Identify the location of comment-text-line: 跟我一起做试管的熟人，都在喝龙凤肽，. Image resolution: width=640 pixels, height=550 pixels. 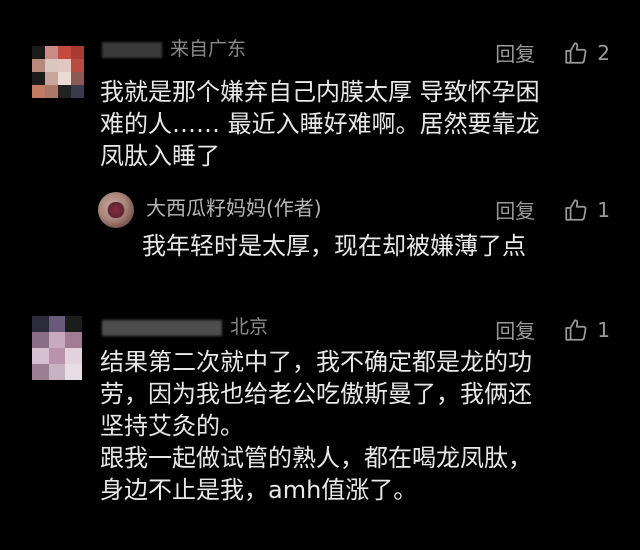
(316, 458).